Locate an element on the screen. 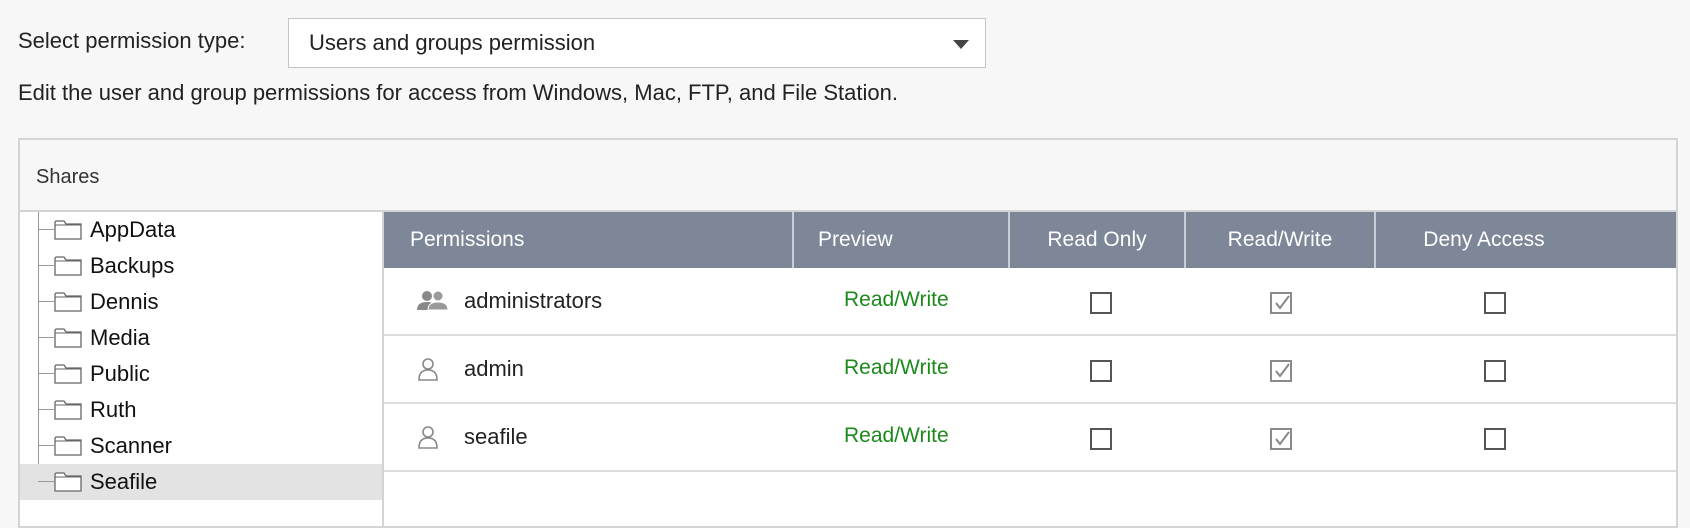 The width and height of the screenshot is (1690, 528). principal-name: admin is located at coordinates (494, 368).